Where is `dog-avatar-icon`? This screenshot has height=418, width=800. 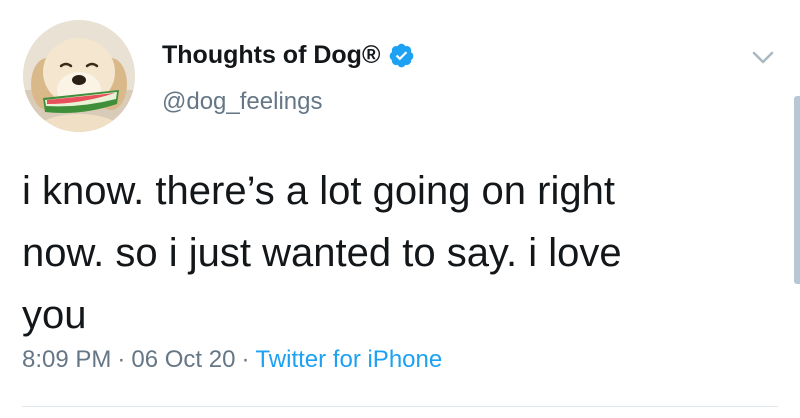
dog-avatar-icon is located at coordinates (79, 76).